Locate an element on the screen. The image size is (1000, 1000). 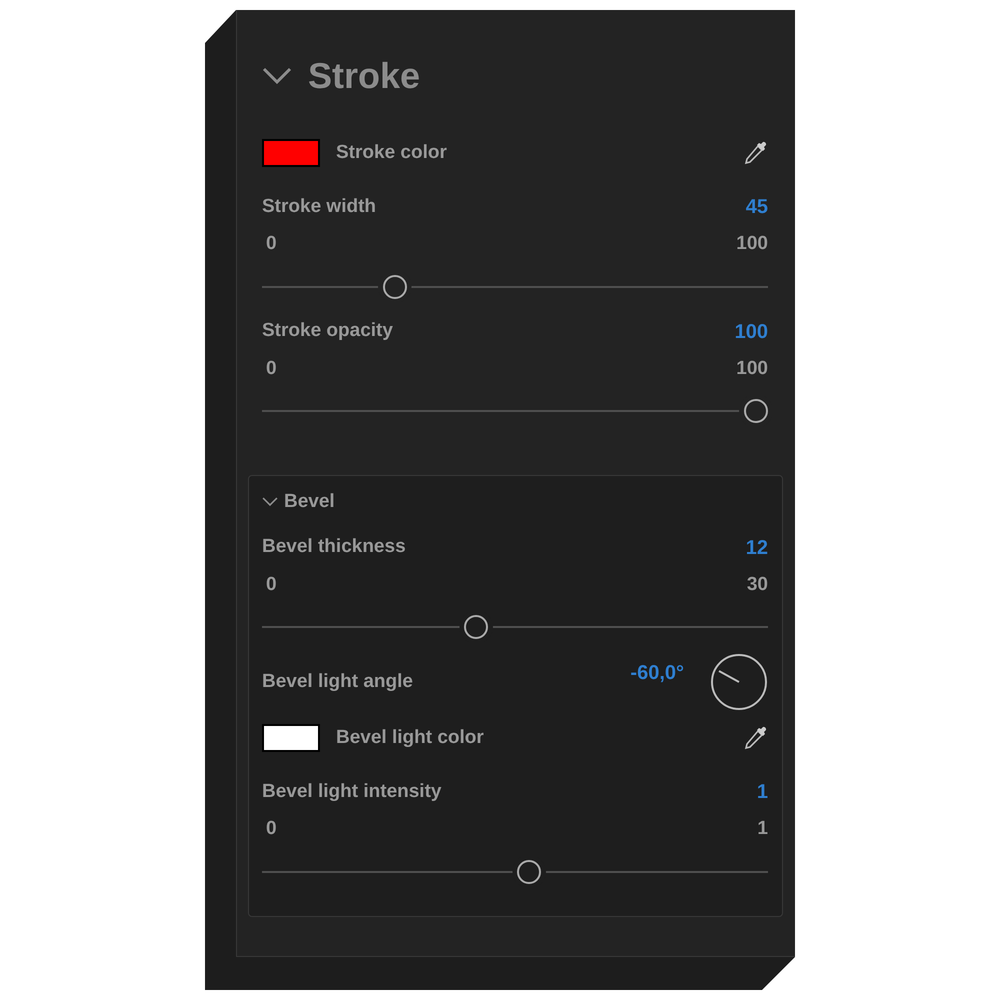
value-readout: 12 is located at coordinates (757, 548).